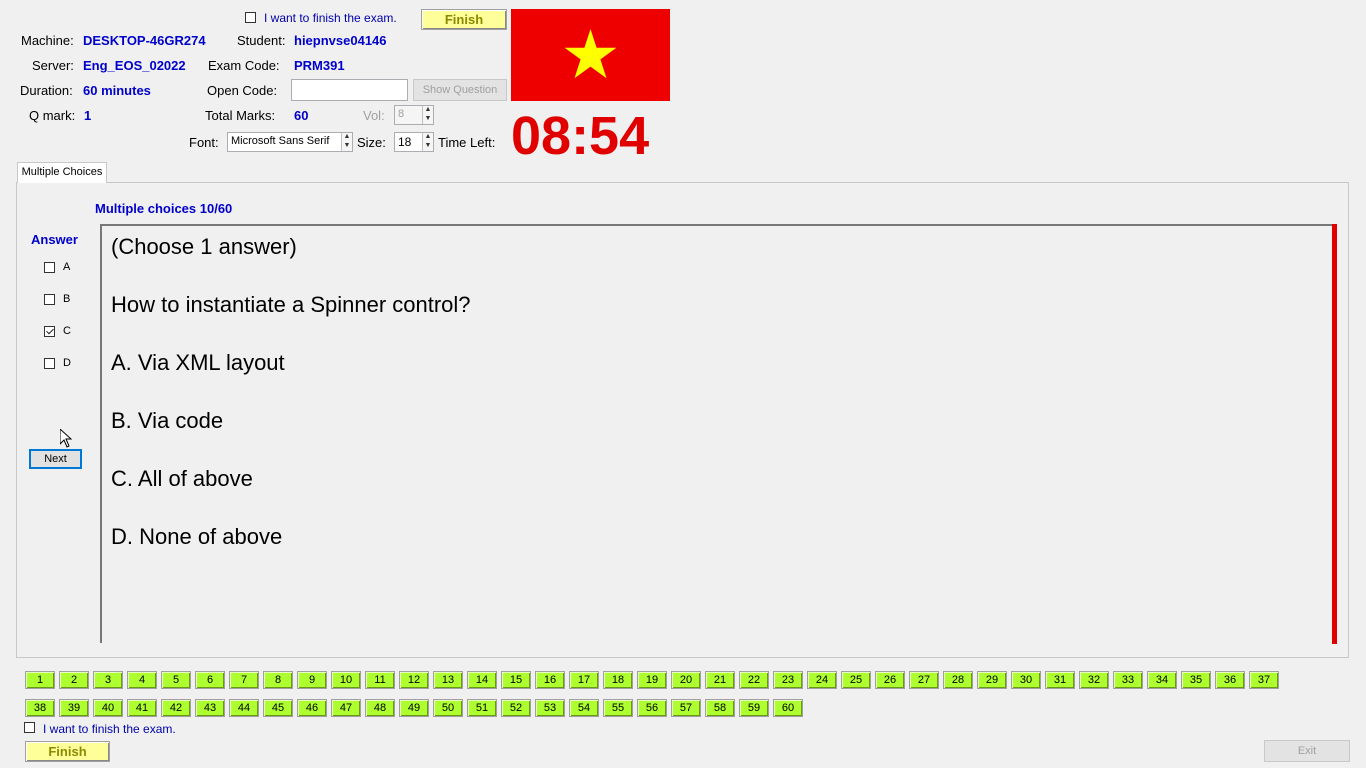 This screenshot has height=768, width=1366. Describe the element at coordinates (67, 363) in the screenshot. I see `answer-d-label: D` at that location.